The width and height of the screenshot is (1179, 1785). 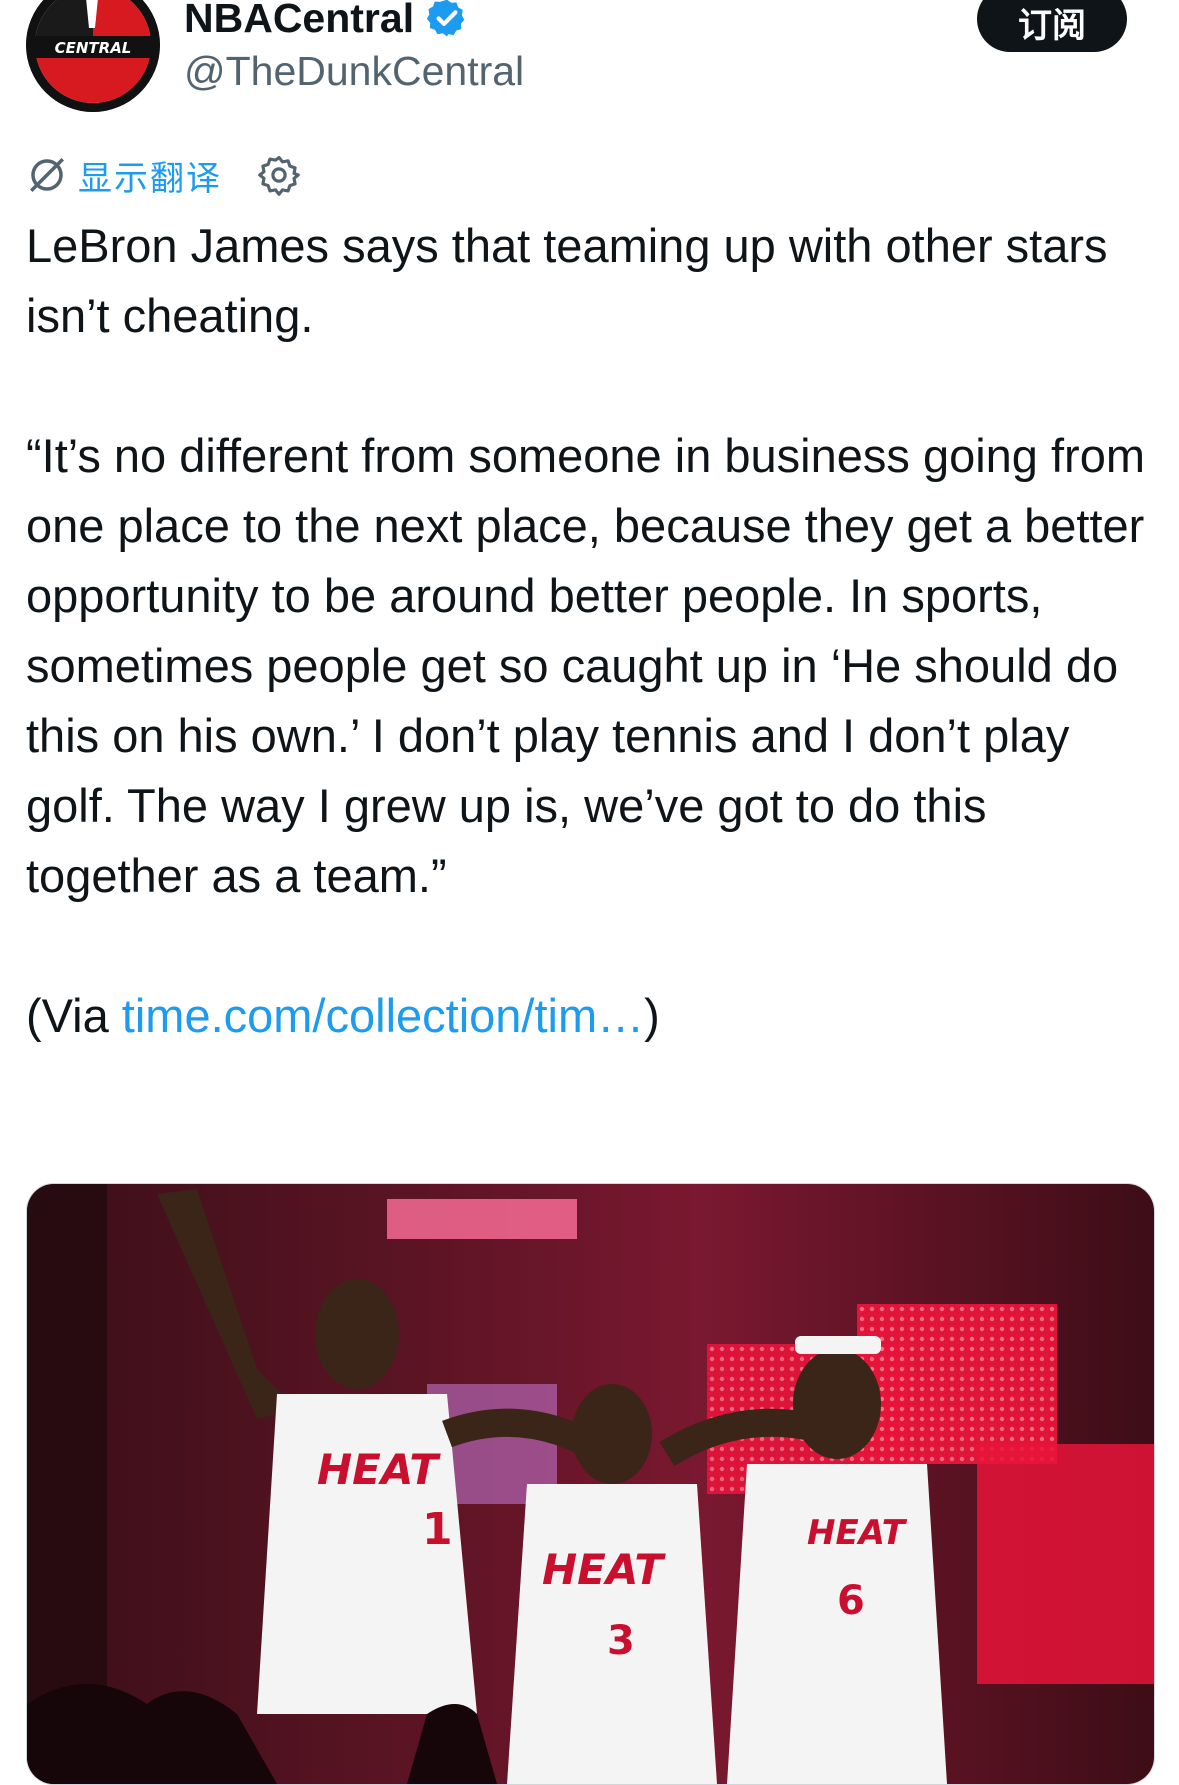 I want to click on avatar-text: CENTRAL, so click(x=93, y=48).